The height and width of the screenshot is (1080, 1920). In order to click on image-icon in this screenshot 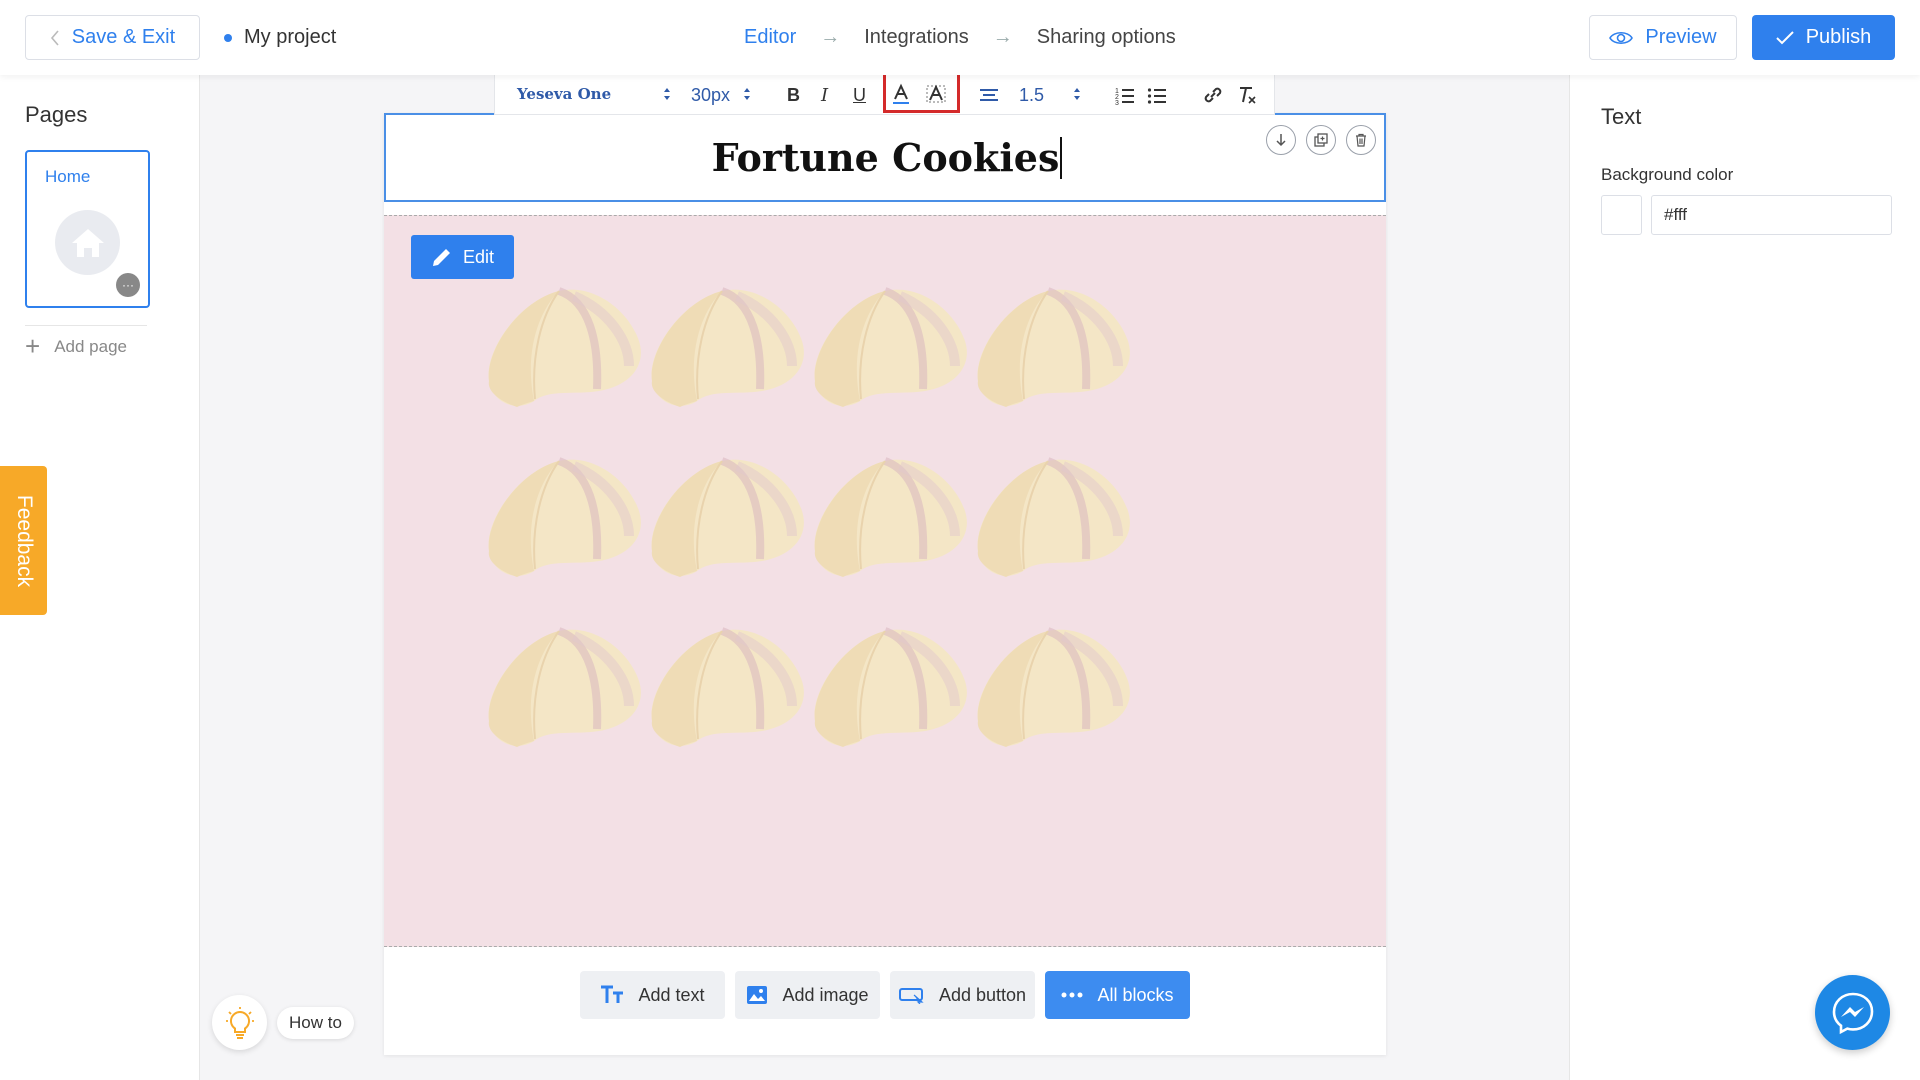, I will do `click(757, 995)`.